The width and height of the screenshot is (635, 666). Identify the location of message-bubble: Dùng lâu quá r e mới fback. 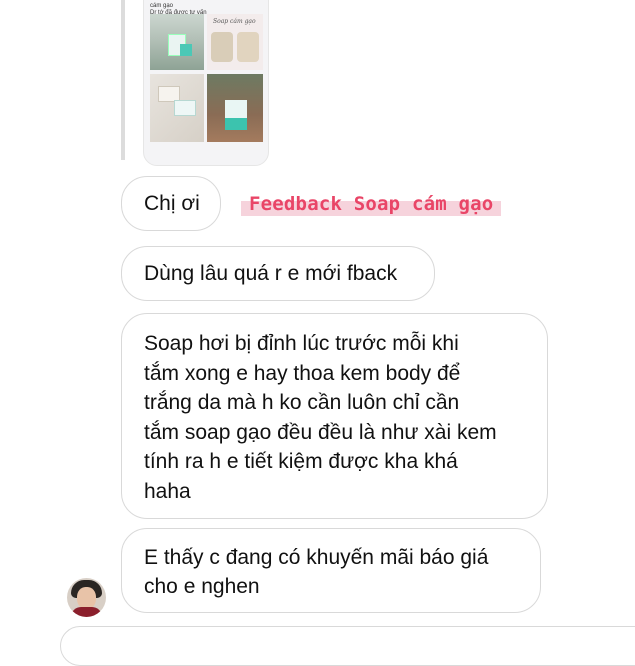
(278, 273).